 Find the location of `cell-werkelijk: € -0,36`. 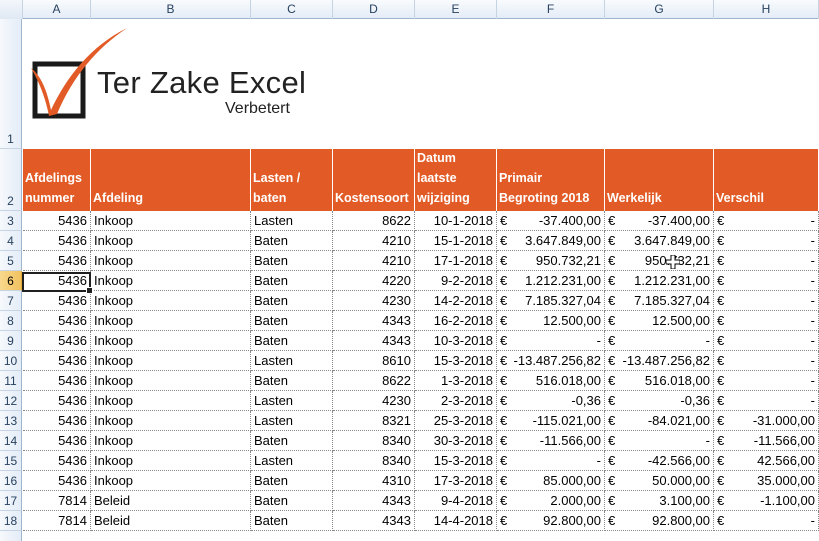

cell-werkelijk: € -0,36 is located at coordinates (659, 401).